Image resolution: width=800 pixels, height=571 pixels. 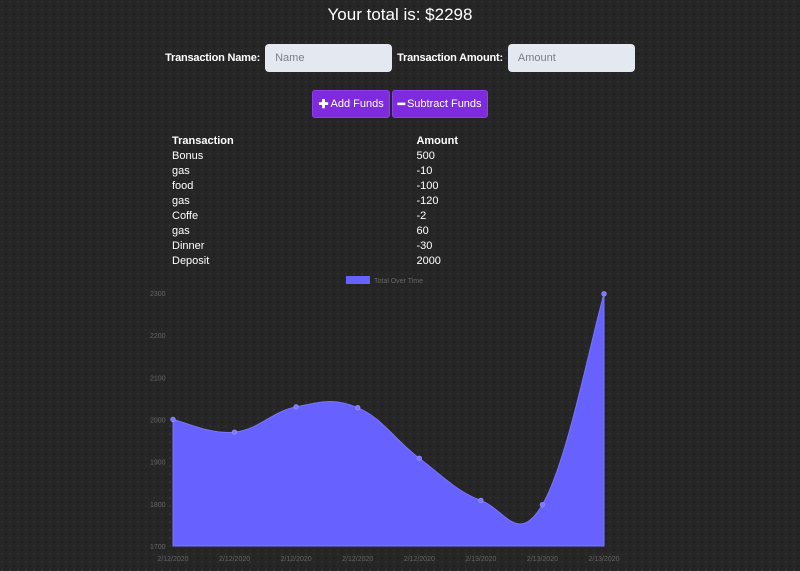 I want to click on legend-swatch, so click(x=358, y=280).